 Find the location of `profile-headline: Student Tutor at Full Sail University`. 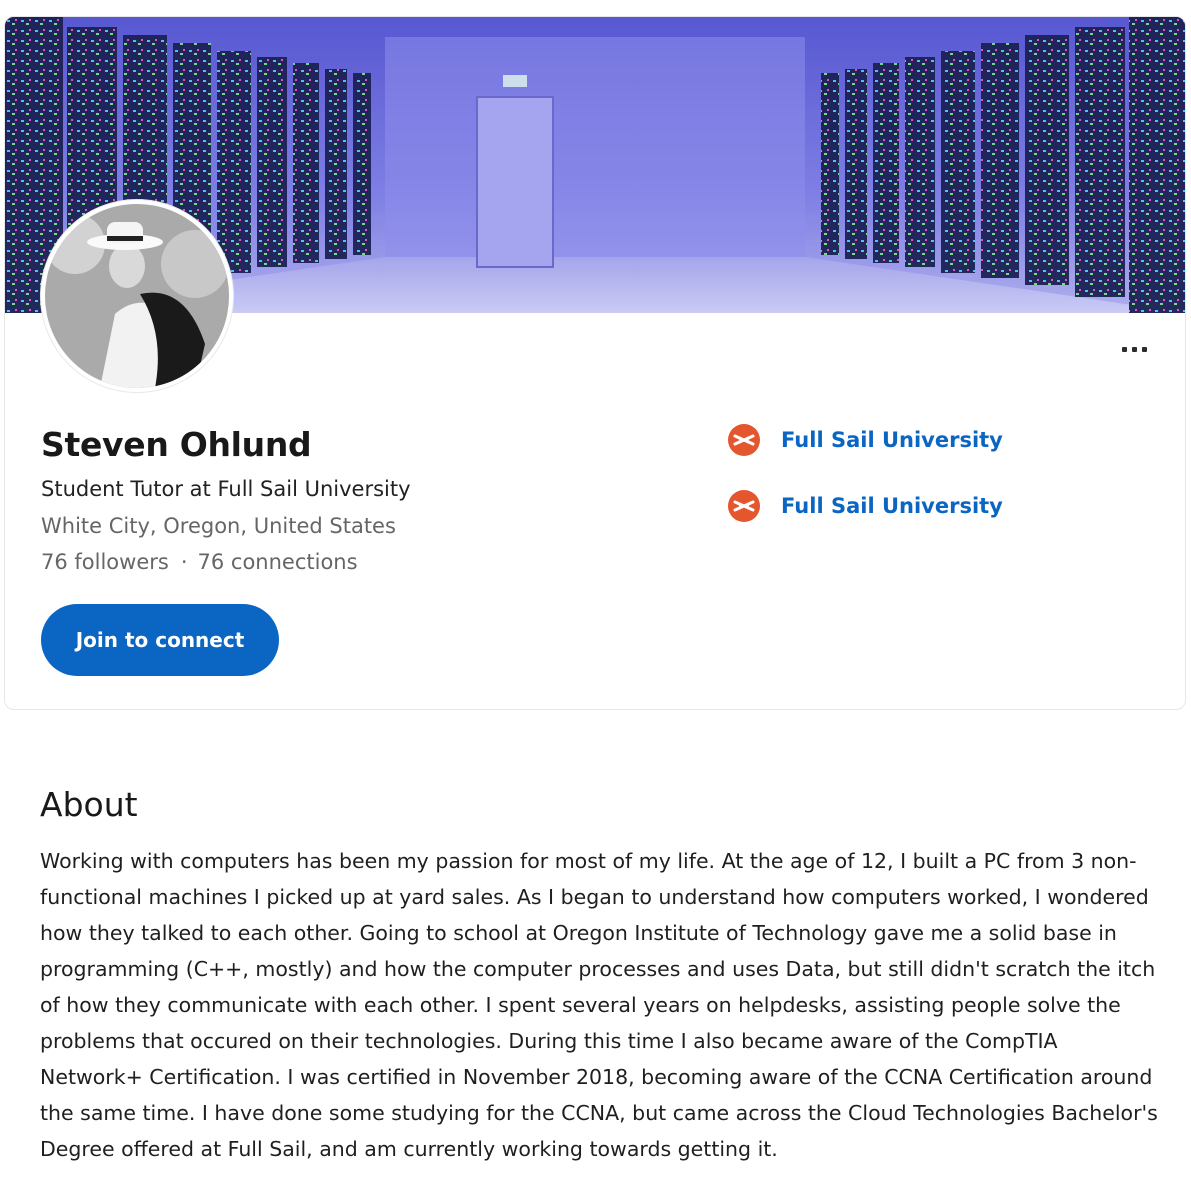

profile-headline: Student Tutor at Full Sail University is located at coordinates (226, 489).